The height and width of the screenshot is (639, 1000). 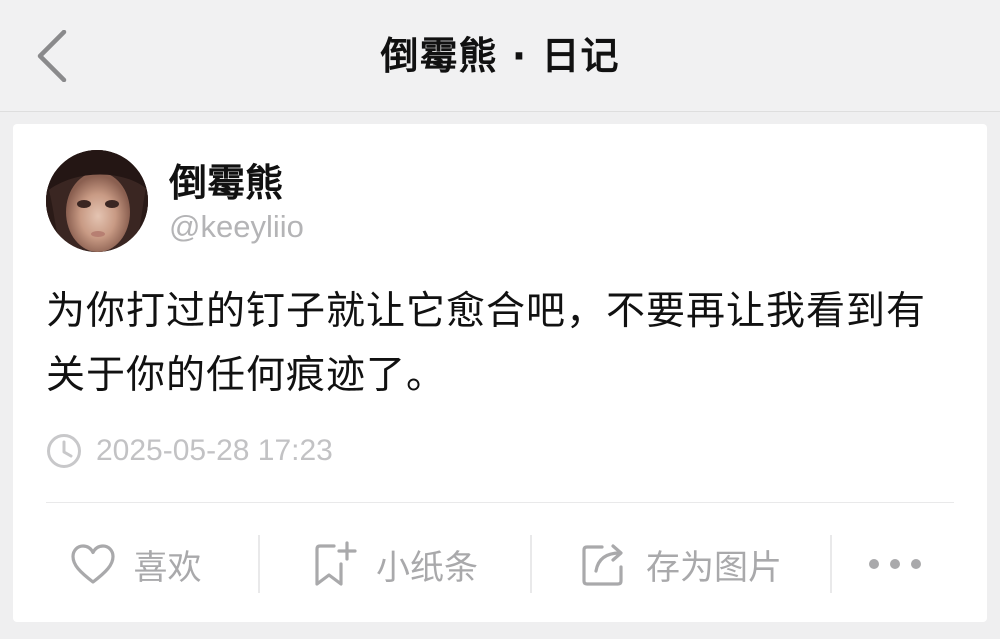 I want to click on divider, so click(x=500, y=502).